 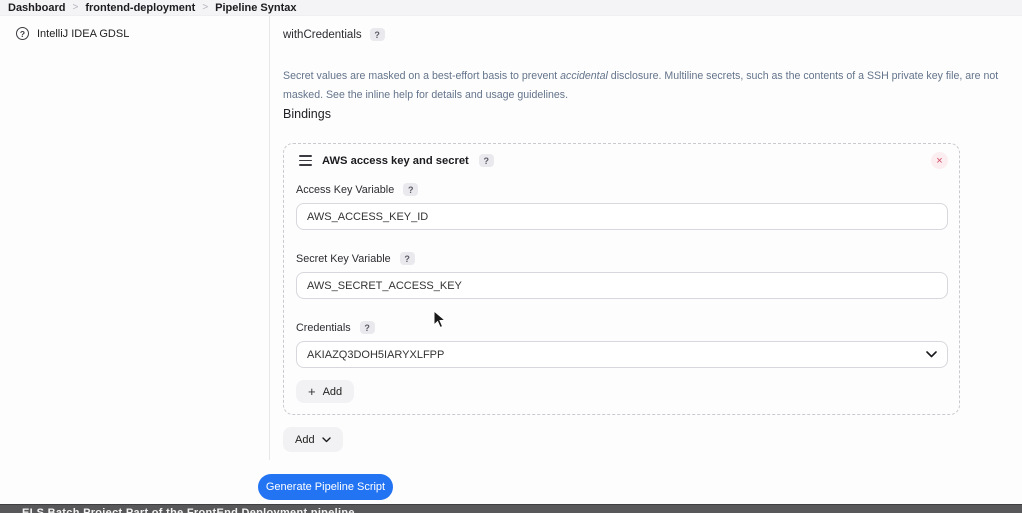 I want to click on remove-binding-button: ×, so click(x=939, y=160).